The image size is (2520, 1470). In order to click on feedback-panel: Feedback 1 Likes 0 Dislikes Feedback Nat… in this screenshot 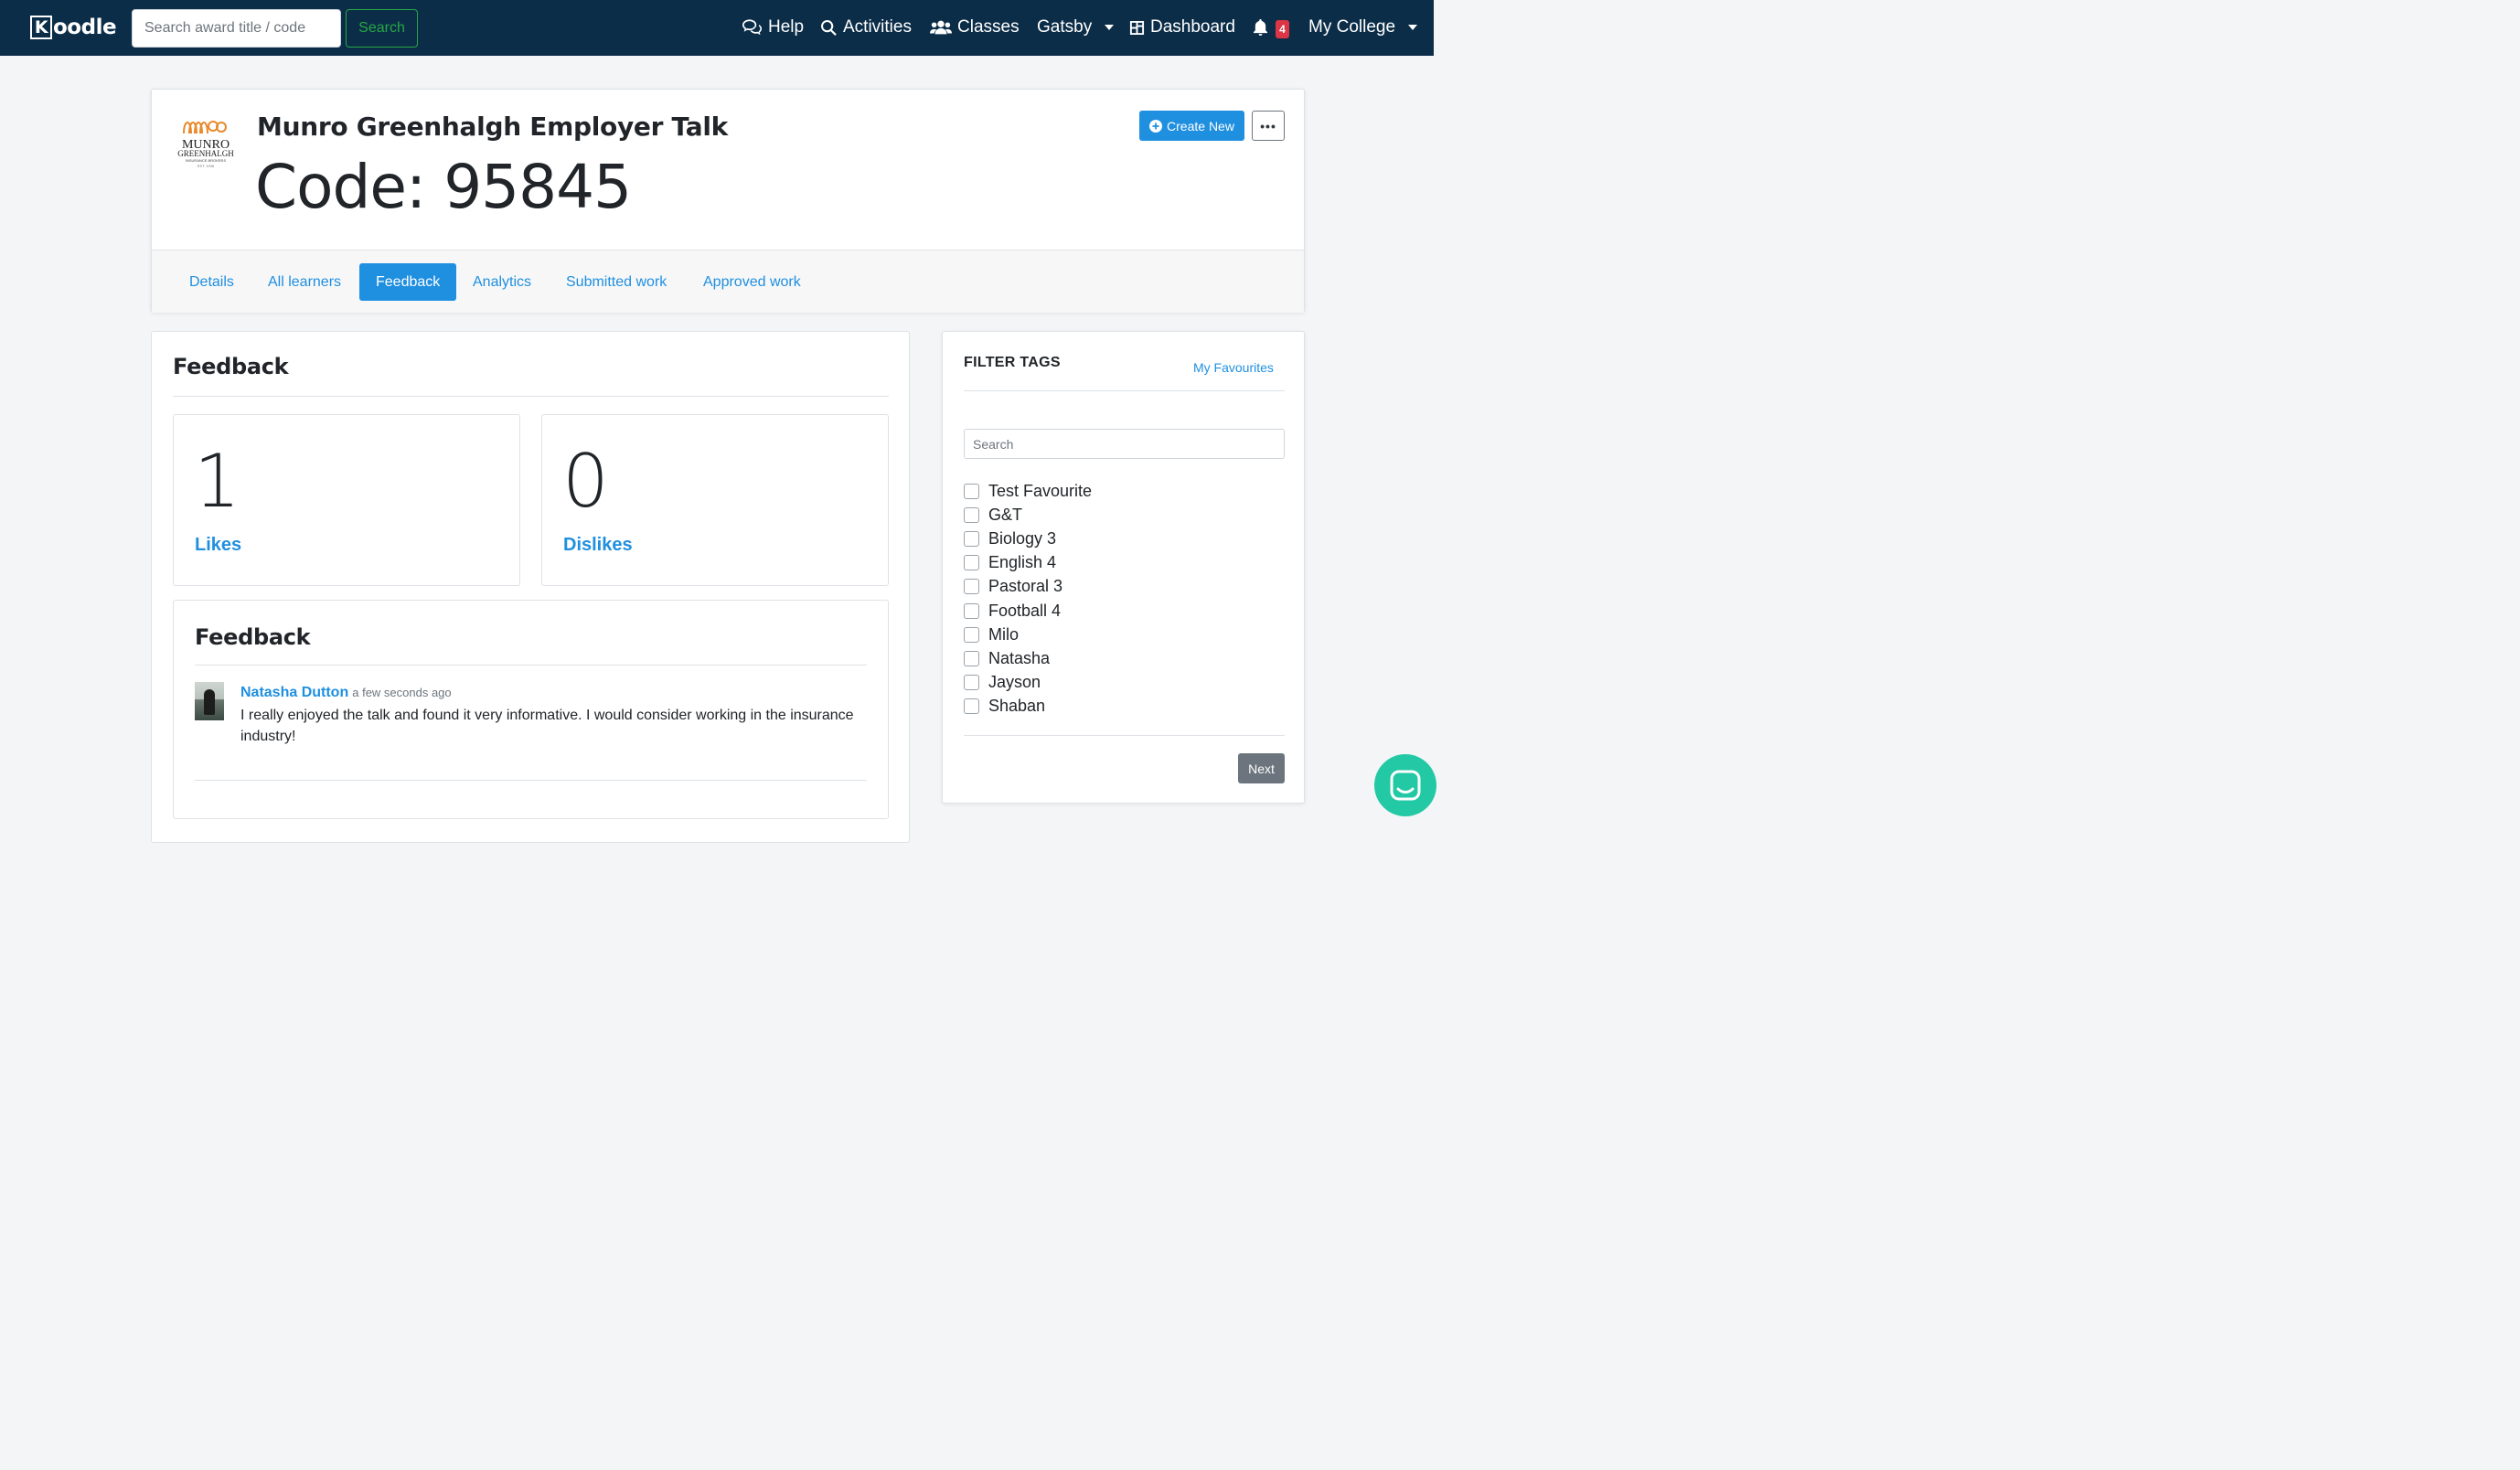, I will do `click(530, 587)`.